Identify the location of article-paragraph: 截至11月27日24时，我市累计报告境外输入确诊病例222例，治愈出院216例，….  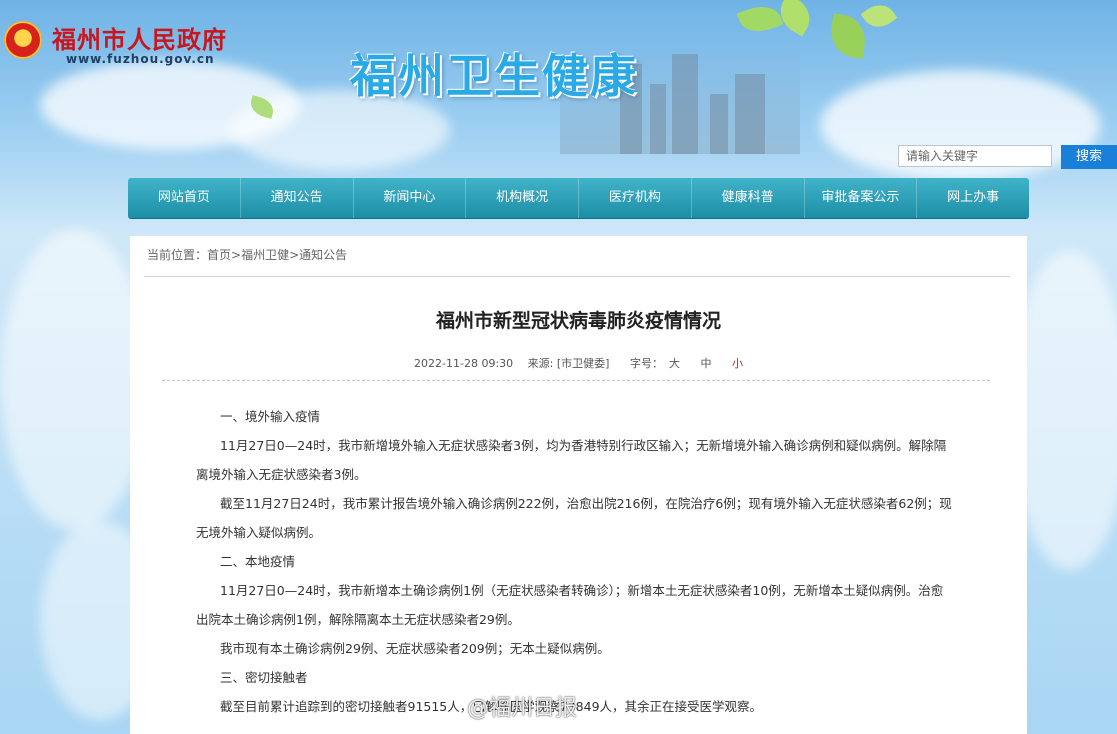
(574, 518).